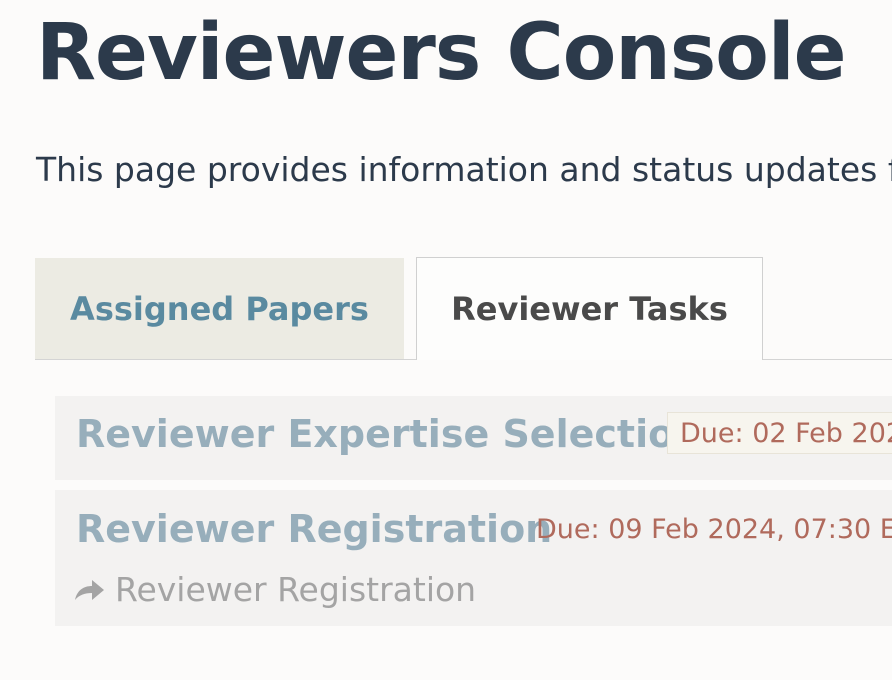 This screenshot has width=892, height=680. I want to click on page-title: Reviewers Console, so click(441, 53).